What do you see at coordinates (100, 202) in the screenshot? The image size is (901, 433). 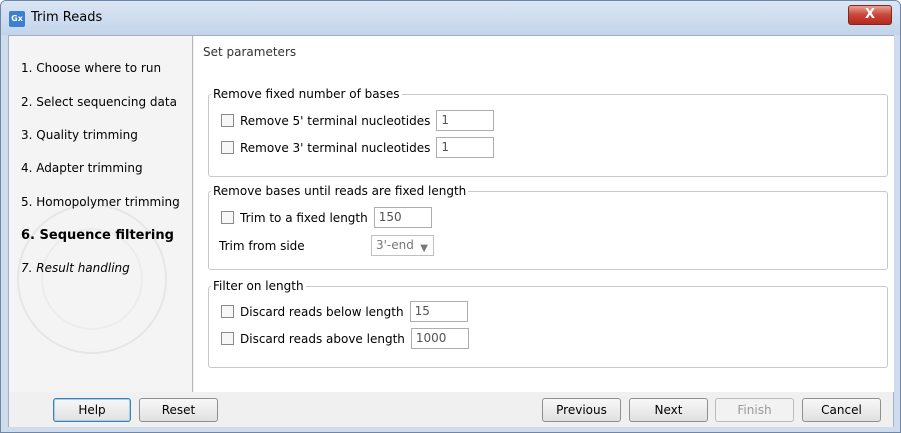 I see `step-homopolymer-trimming: 5. Homopolymer trimming` at bounding box center [100, 202].